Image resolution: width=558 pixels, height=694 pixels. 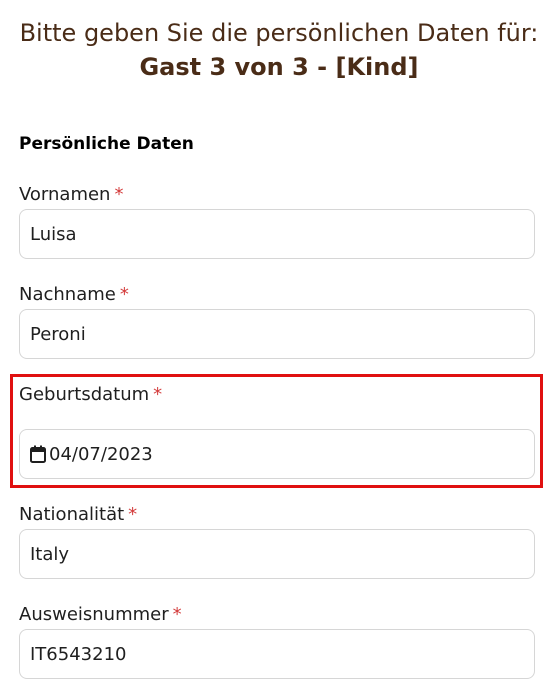 I want to click on ausweisnummer-label: Ausweisnummer *, so click(x=100, y=614).